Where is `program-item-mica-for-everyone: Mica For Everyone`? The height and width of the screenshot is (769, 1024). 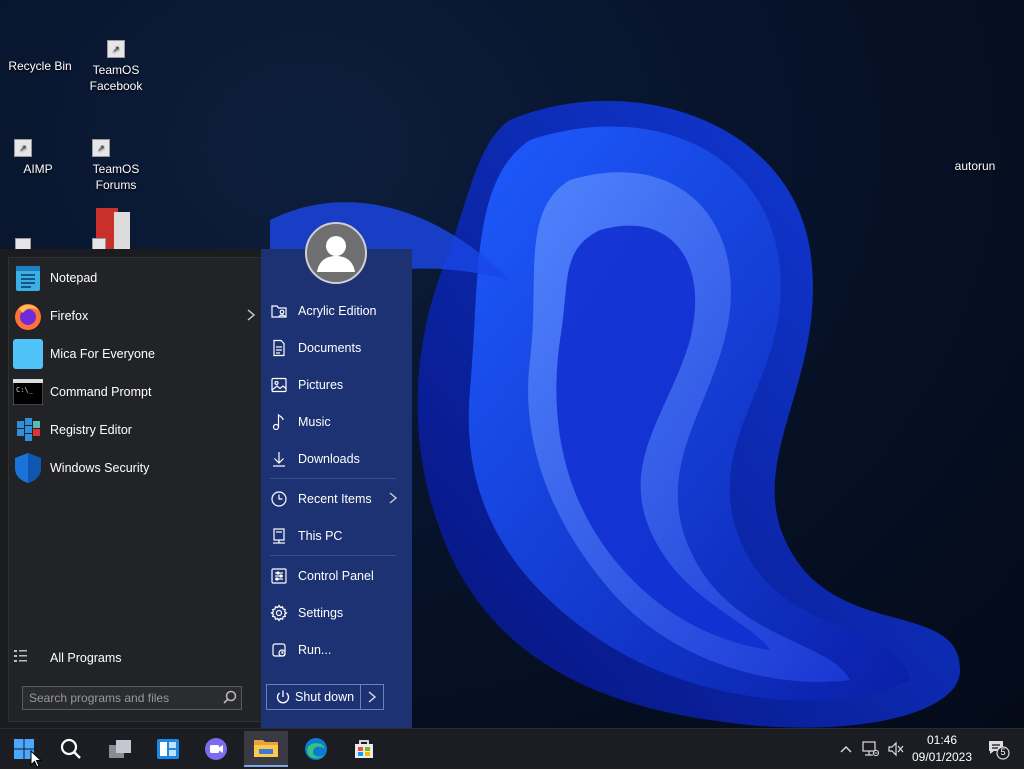
program-item-mica-for-everyone: Mica For Everyone is located at coordinates (132, 354).